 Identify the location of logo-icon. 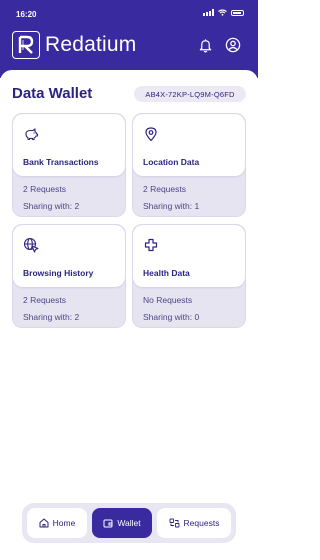
(26, 45).